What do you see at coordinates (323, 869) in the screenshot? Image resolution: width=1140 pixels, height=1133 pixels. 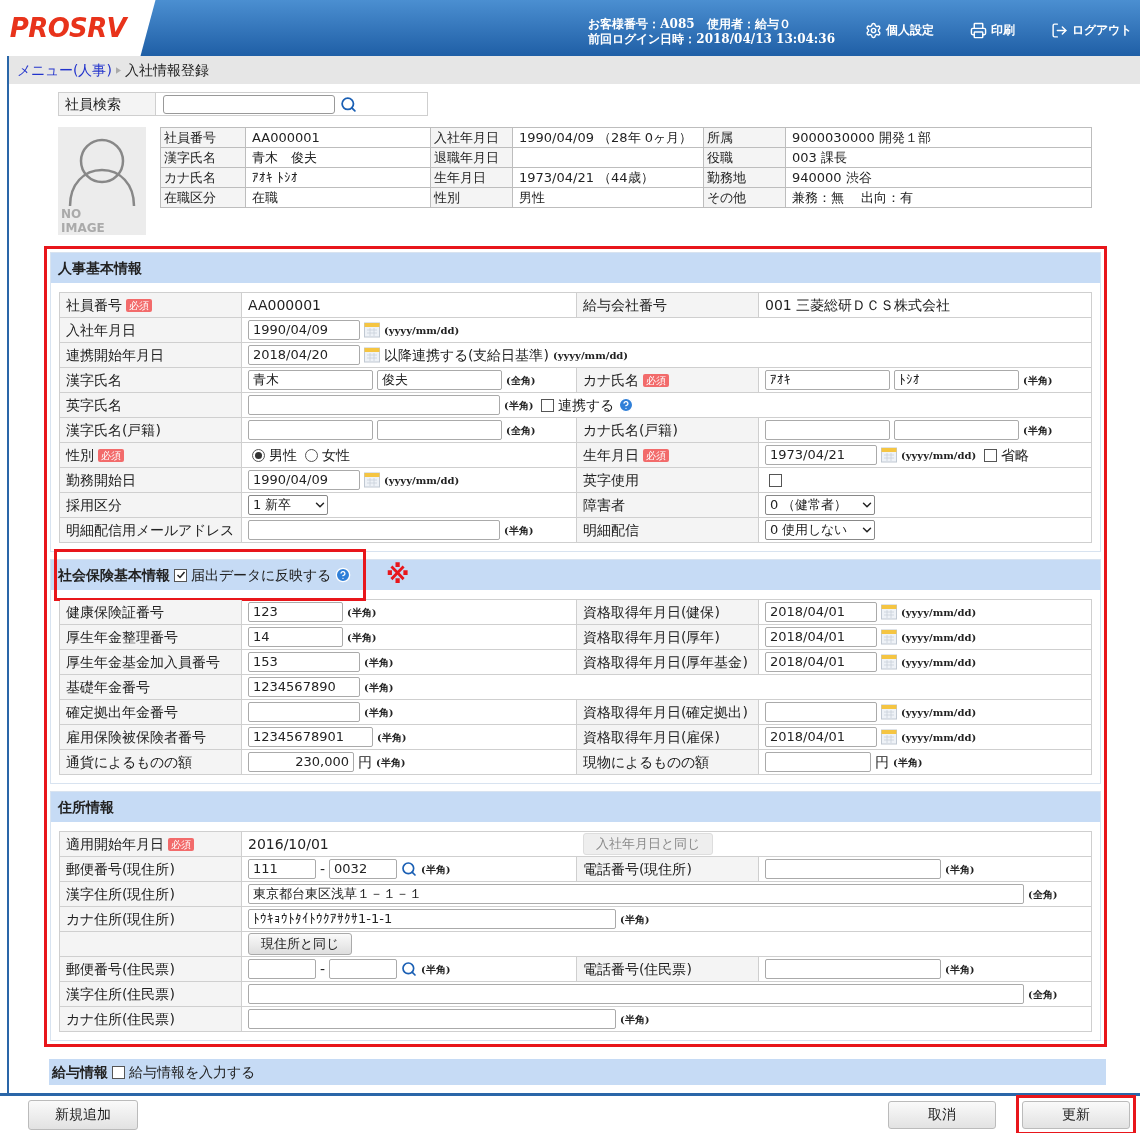 I see `value-text: -` at bounding box center [323, 869].